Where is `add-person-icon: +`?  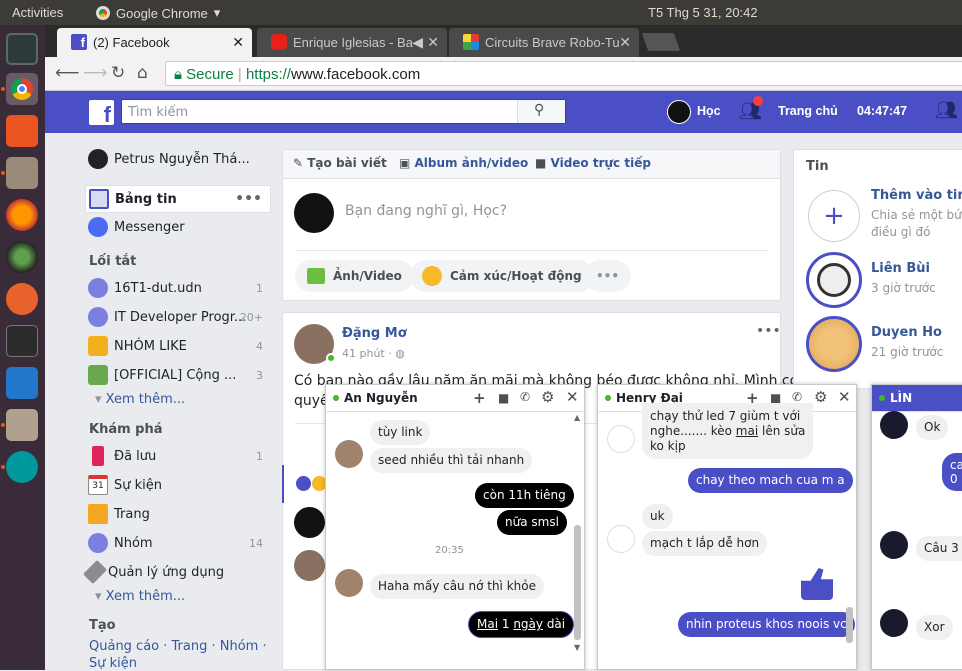 add-person-icon: + is located at coordinates (479, 398).